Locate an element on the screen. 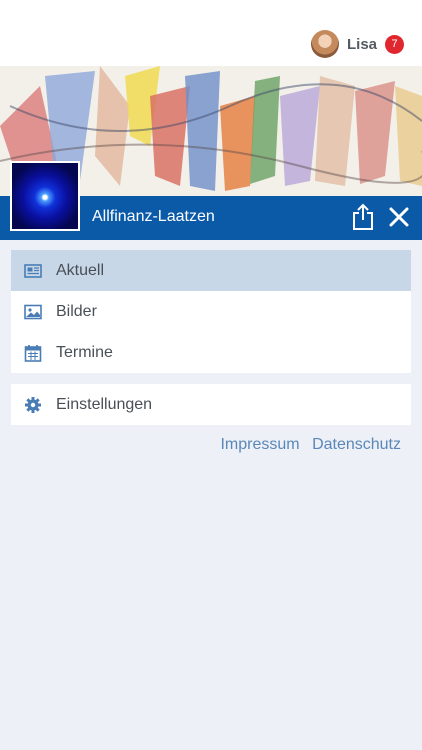  secondary-menu: Einstellungen is located at coordinates (211, 404).